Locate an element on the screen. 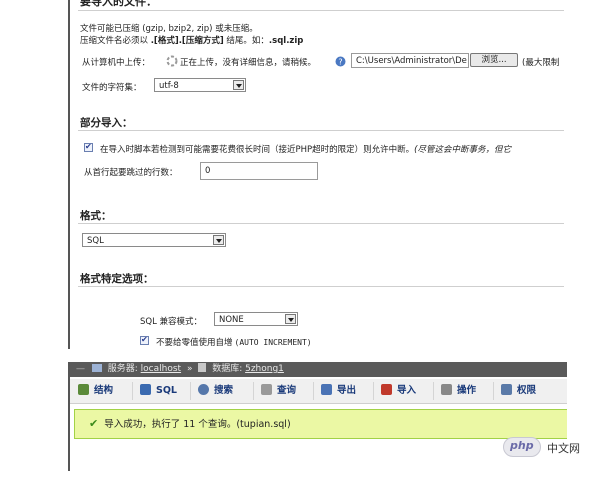 The image size is (602, 481). help-icon: ? is located at coordinates (340, 61).